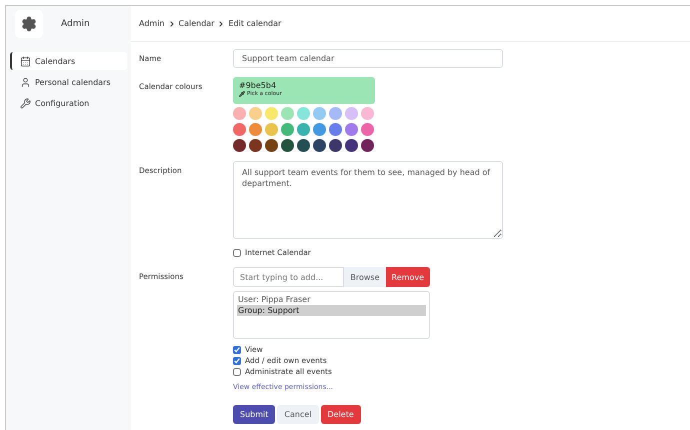  Describe the element at coordinates (242, 94) in the screenshot. I see `pipette-icon` at that location.